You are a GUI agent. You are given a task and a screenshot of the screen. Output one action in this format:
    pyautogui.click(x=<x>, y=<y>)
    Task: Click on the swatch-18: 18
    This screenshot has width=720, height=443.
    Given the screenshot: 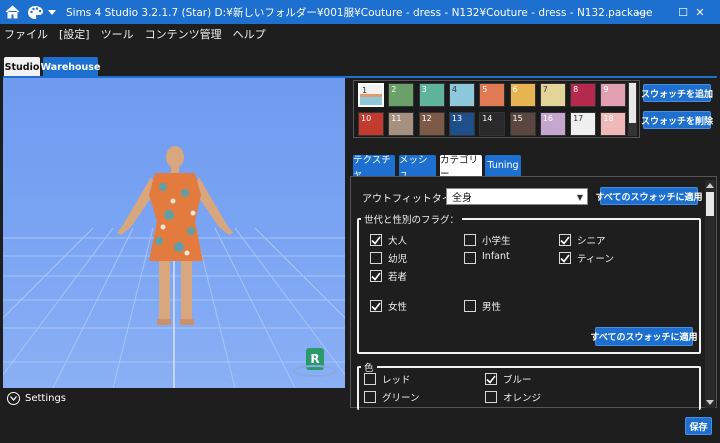 What is the action you would take?
    pyautogui.click(x=613, y=124)
    